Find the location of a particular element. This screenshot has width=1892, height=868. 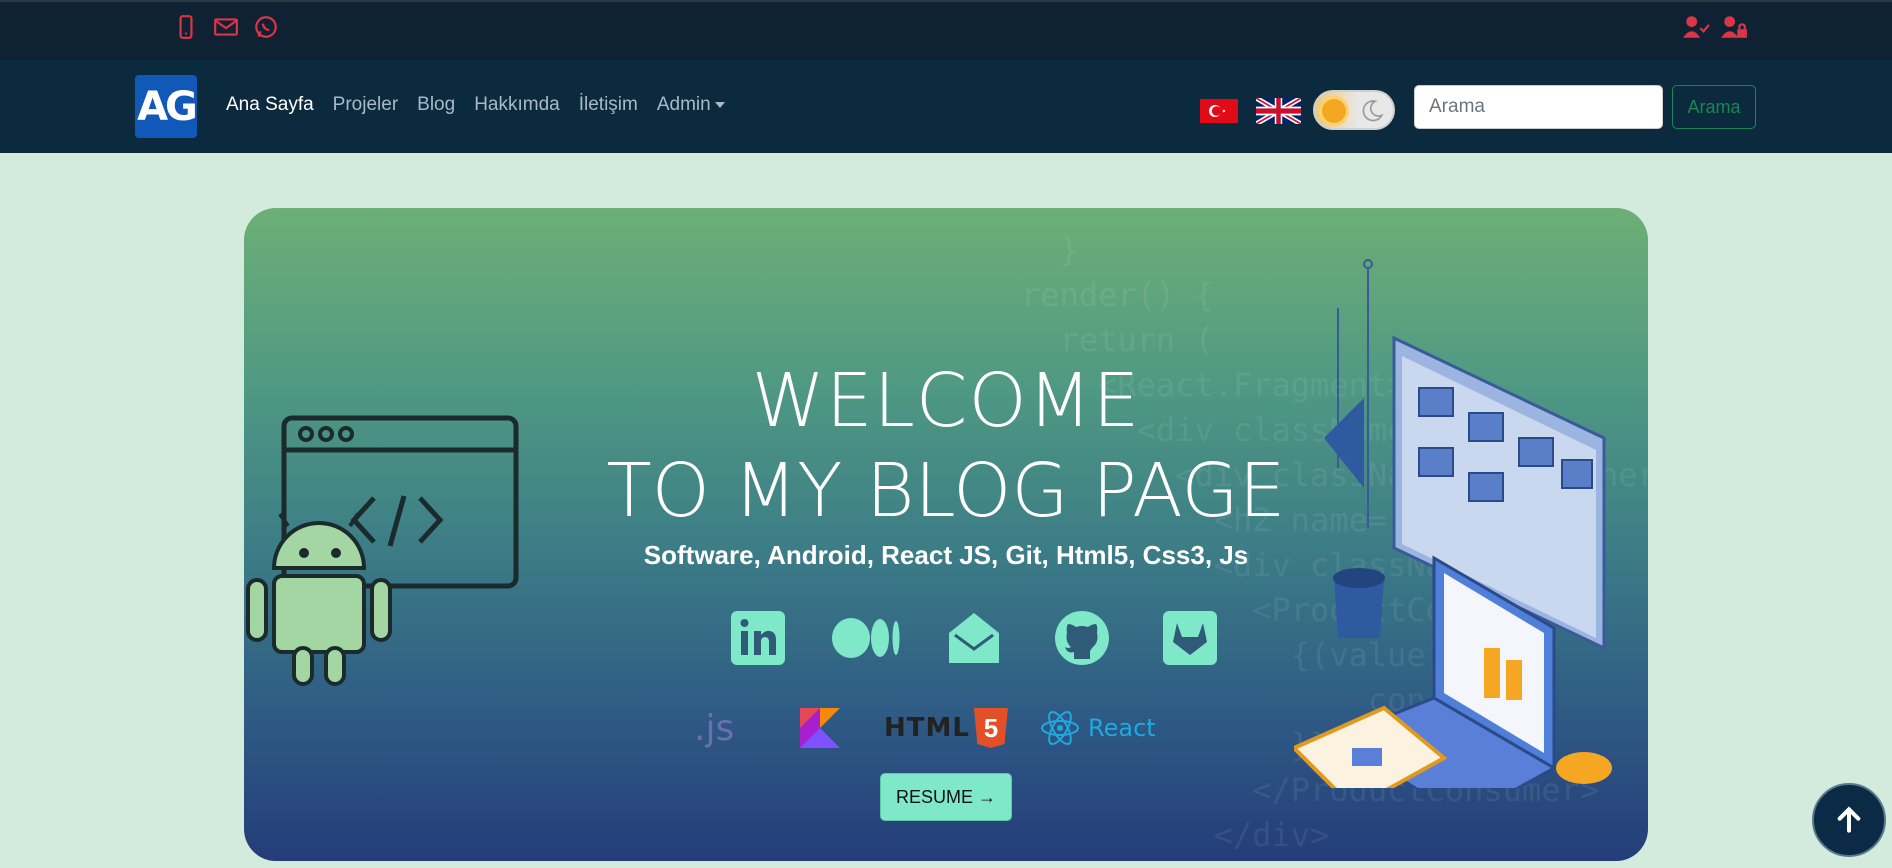

hero-title-line2: TO MY BLOG PAGE is located at coordinates (946, 491).